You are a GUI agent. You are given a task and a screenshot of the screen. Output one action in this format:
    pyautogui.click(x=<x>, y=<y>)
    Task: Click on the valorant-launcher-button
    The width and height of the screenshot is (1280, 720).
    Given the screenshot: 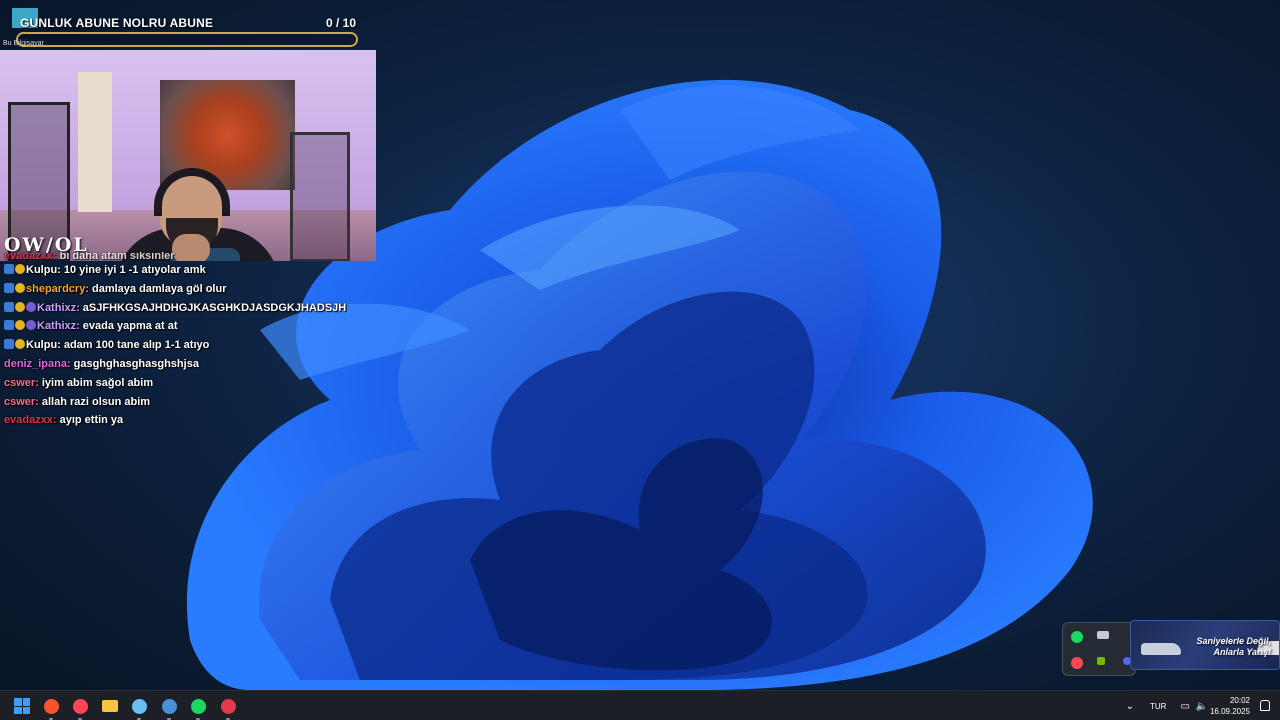 What is the action you would take?
    pyautogui.click(x=80, y=707)
    